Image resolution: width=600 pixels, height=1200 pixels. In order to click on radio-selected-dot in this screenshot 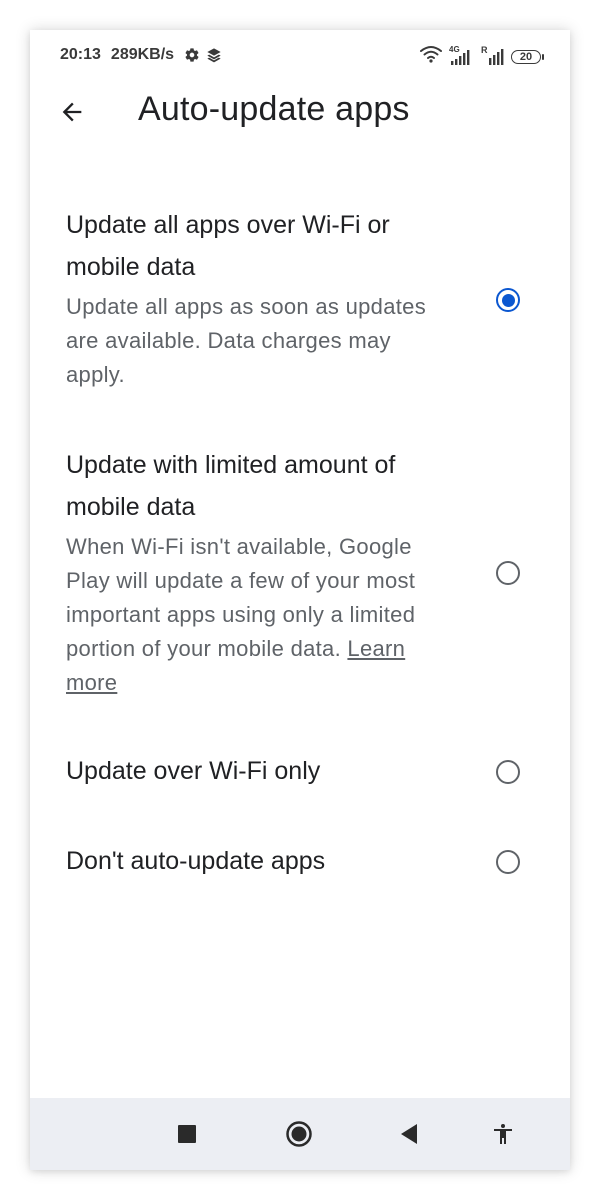, I will do `click(508, 300)`.